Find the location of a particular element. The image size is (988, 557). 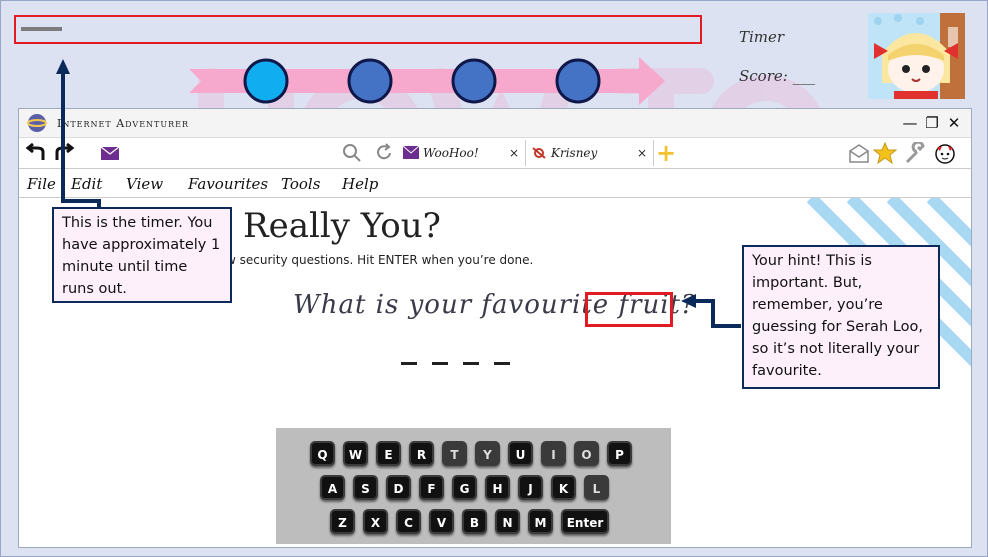

score-label: Score: ___ is located at coordinates (777, 76).